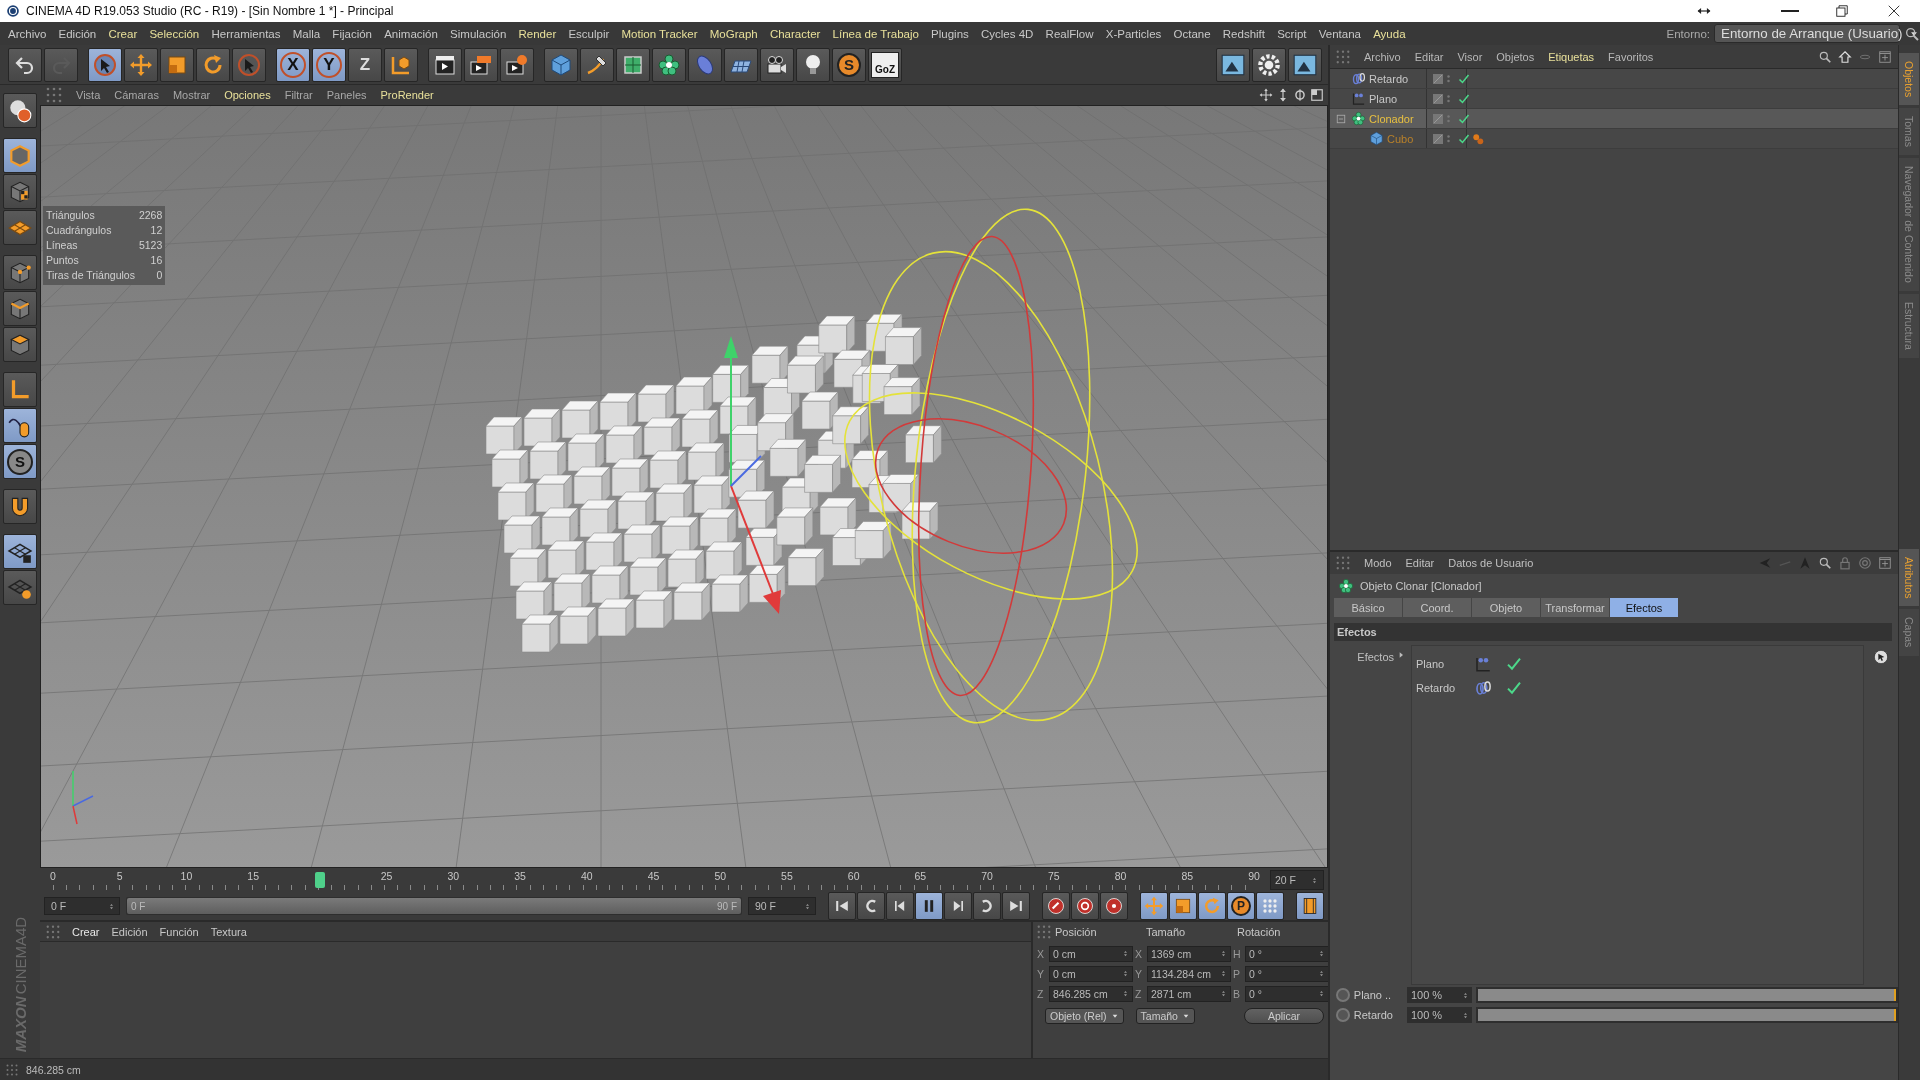 This screenshot has height=1080, width=1920. I want to click on camera-button, so click(777, 64).